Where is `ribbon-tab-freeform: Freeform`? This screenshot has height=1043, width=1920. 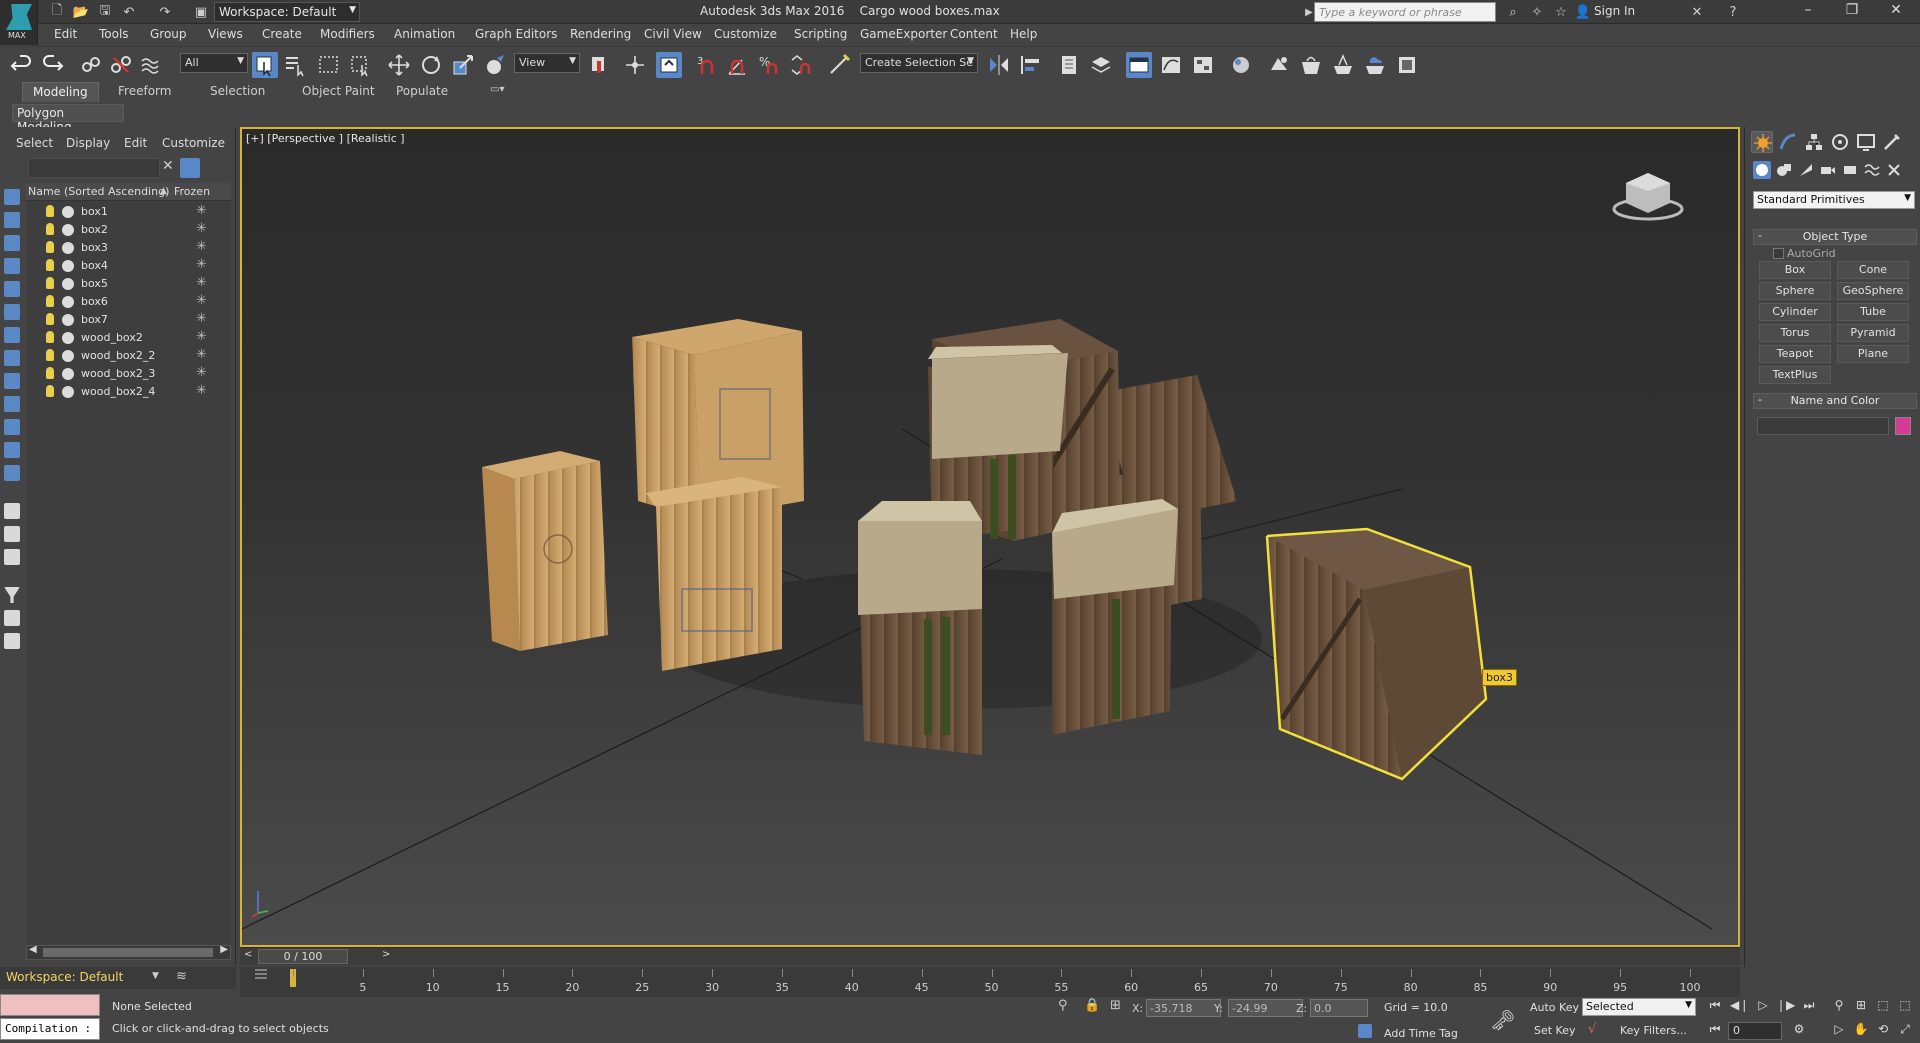
ribbon-tab-freeform: Freeform is located at coordinates (144, 91).